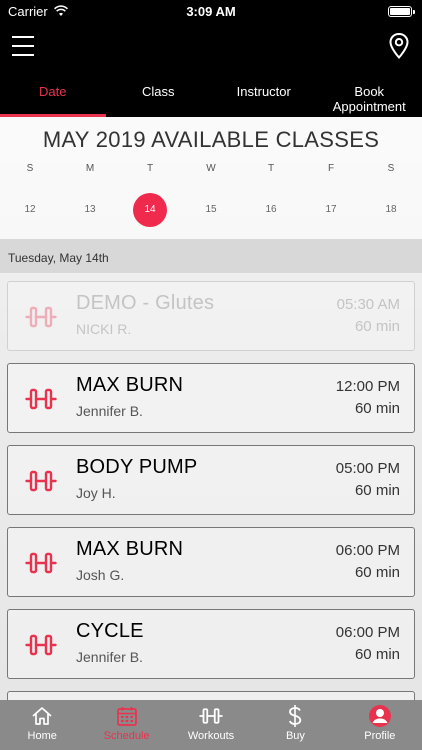 The height and width of the screenshot is (750, 422). I want to click on status-bar: Carrier 3:09 AM, so click(211, 12).